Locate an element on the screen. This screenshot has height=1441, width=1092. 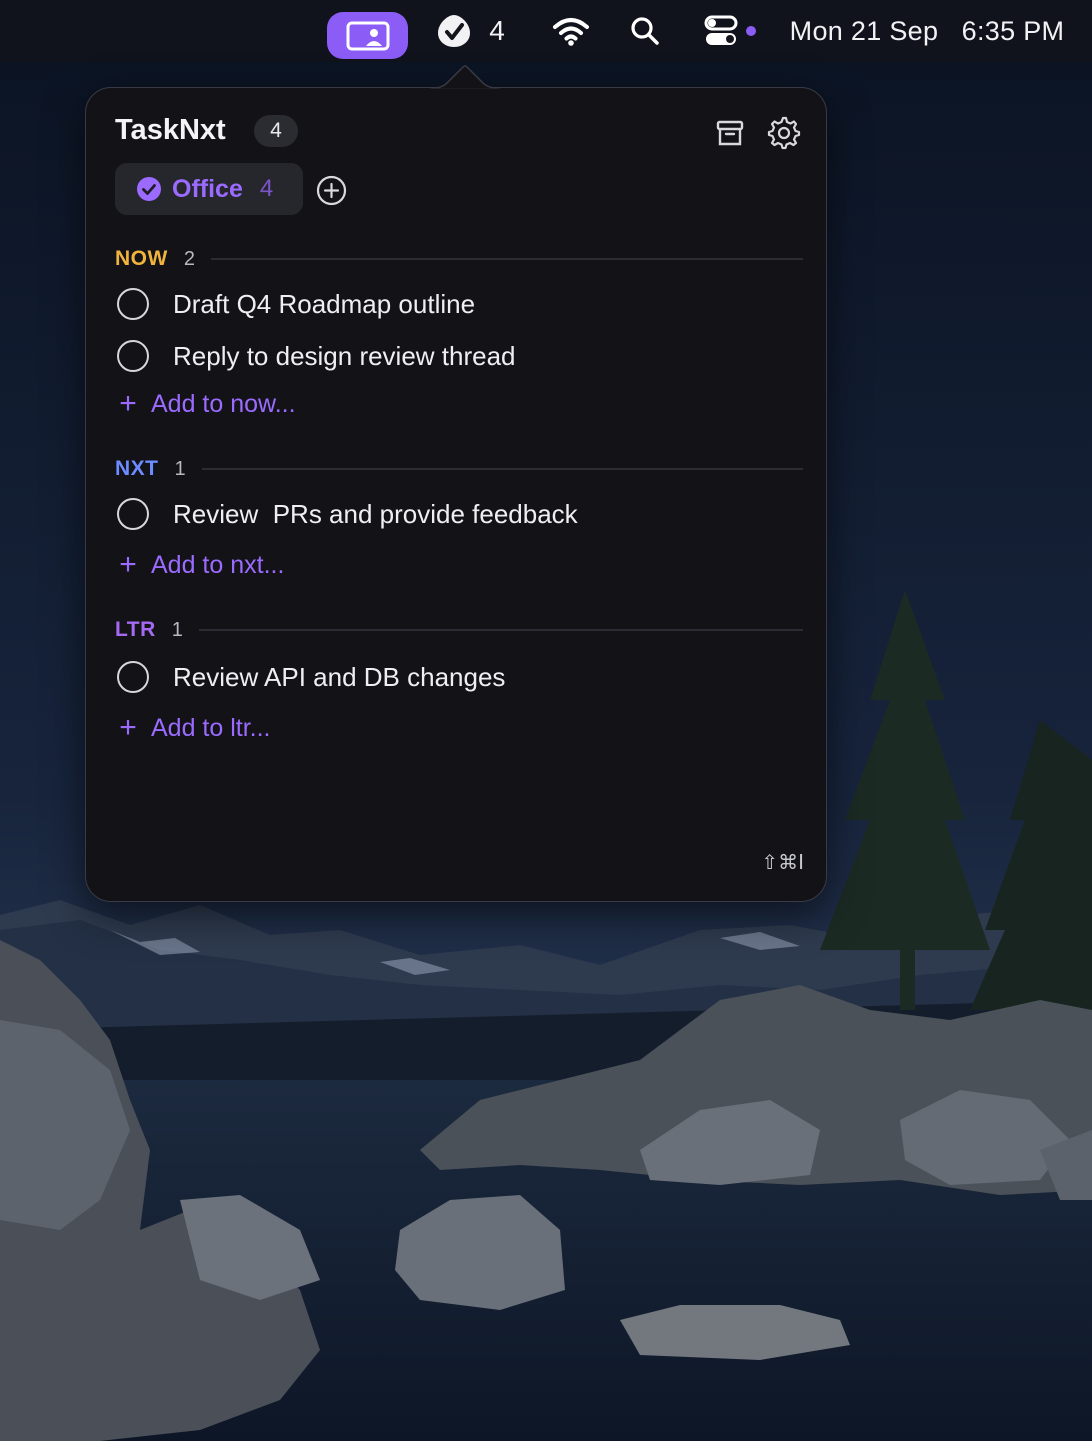
app-title: TaskNxt is located at coordinates (170, 130).